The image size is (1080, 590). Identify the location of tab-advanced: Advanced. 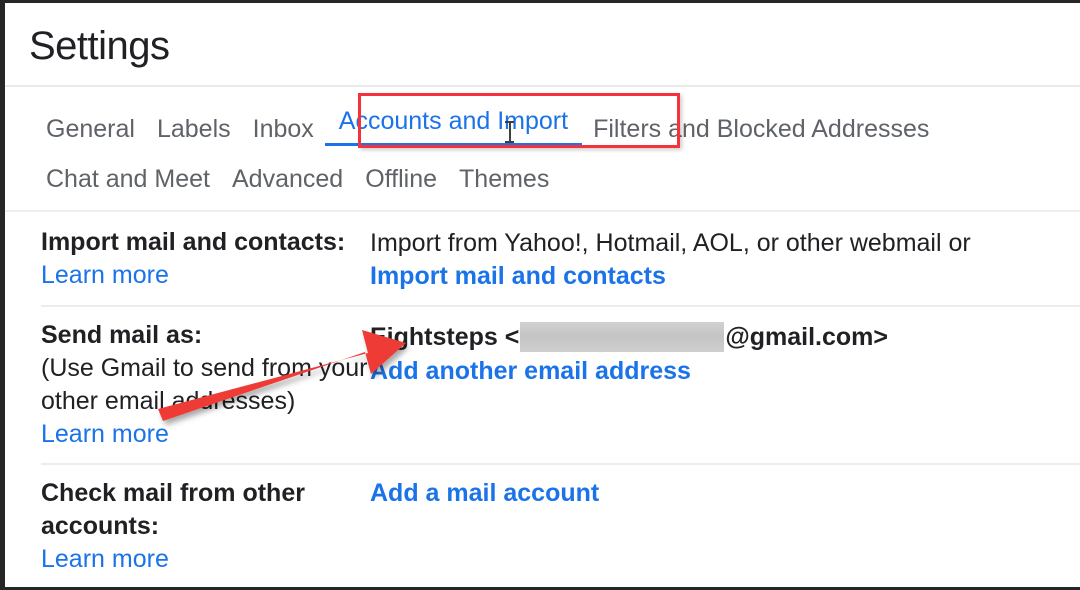
(287, 179).